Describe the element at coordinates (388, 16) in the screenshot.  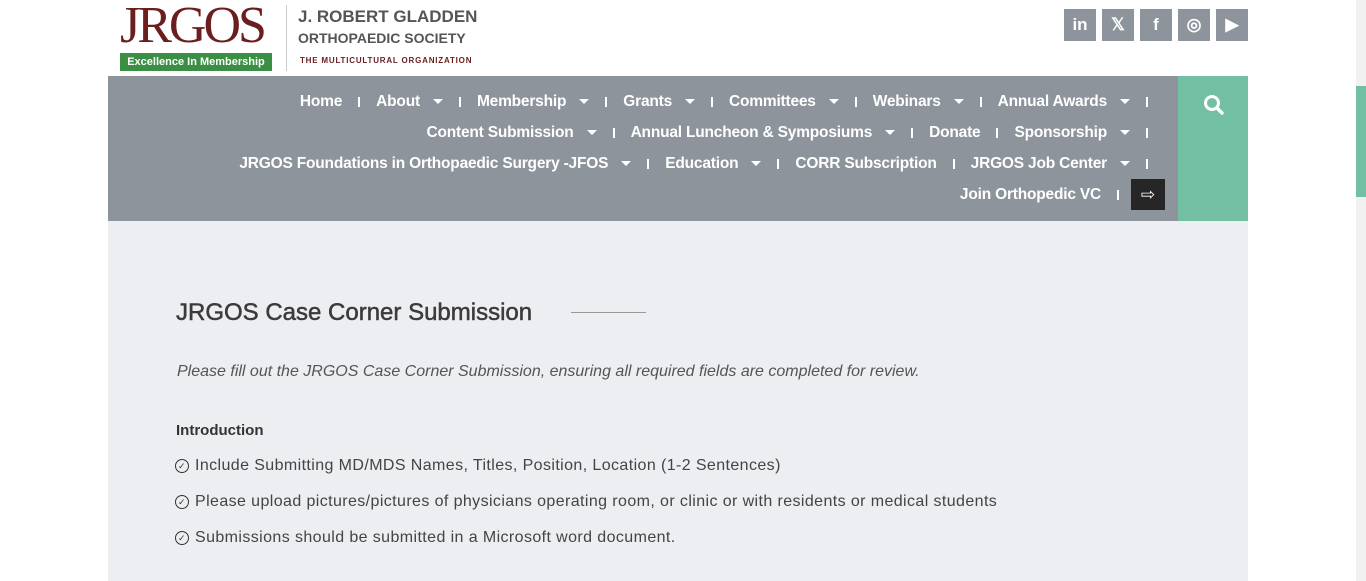
I see `org-name-line1: J. ROBERT GLADDEN` at that location.